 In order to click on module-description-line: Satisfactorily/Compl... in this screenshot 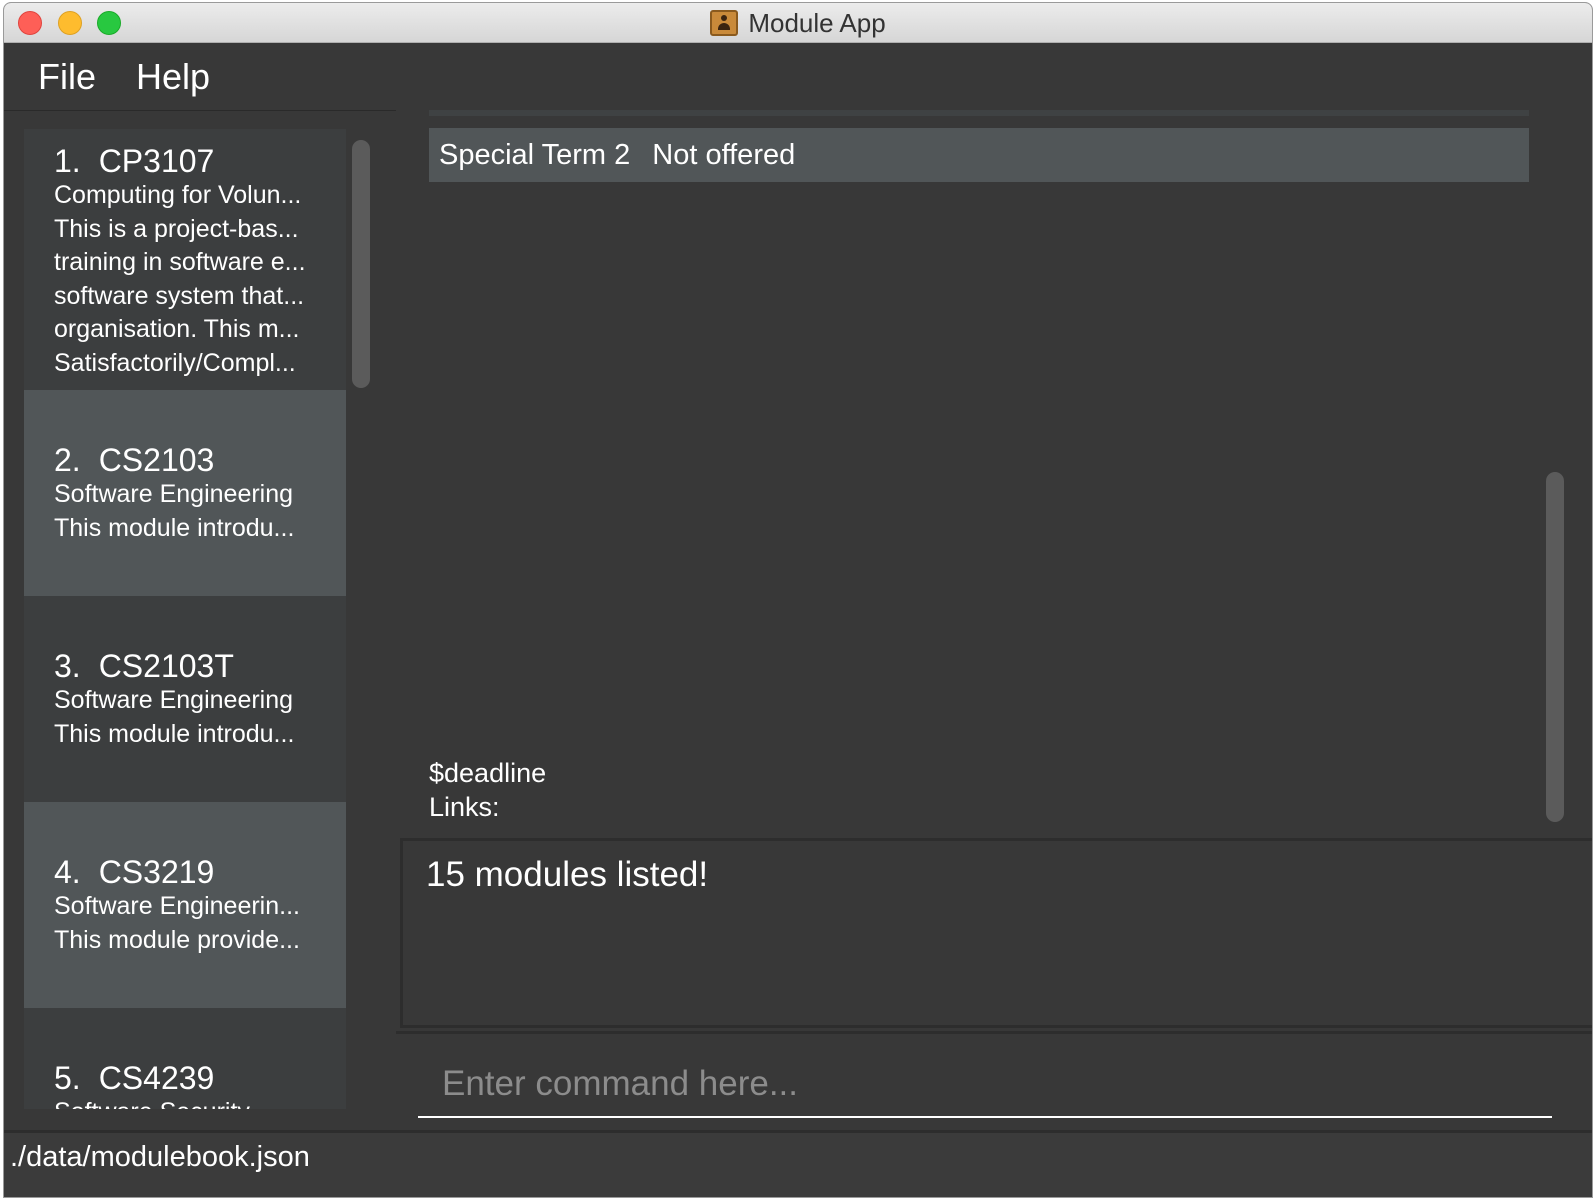, I will do `click(175, 362)`.